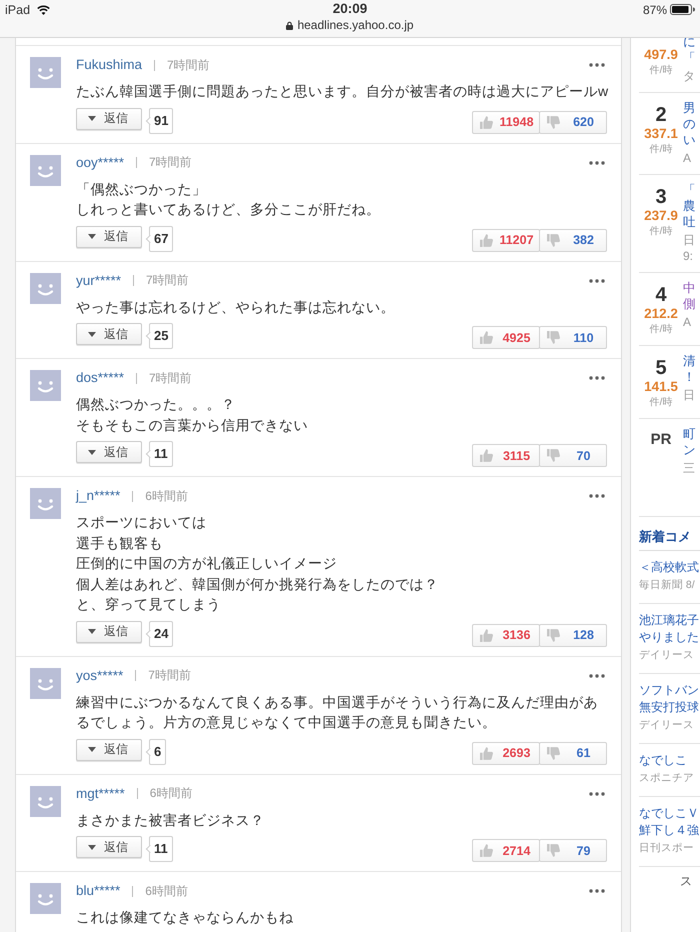  Describe the element at coordinates (669, 822) in the screenshot. I see `article-link: なでしこＶ鮮下し４強` at that location.